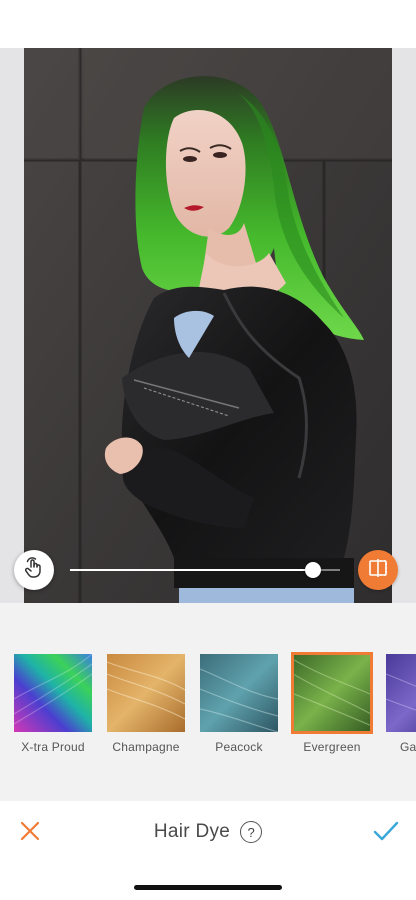 The height and width of the screenshot is (900, 416). I want to click on compare-split-icon, so click(378, 570).